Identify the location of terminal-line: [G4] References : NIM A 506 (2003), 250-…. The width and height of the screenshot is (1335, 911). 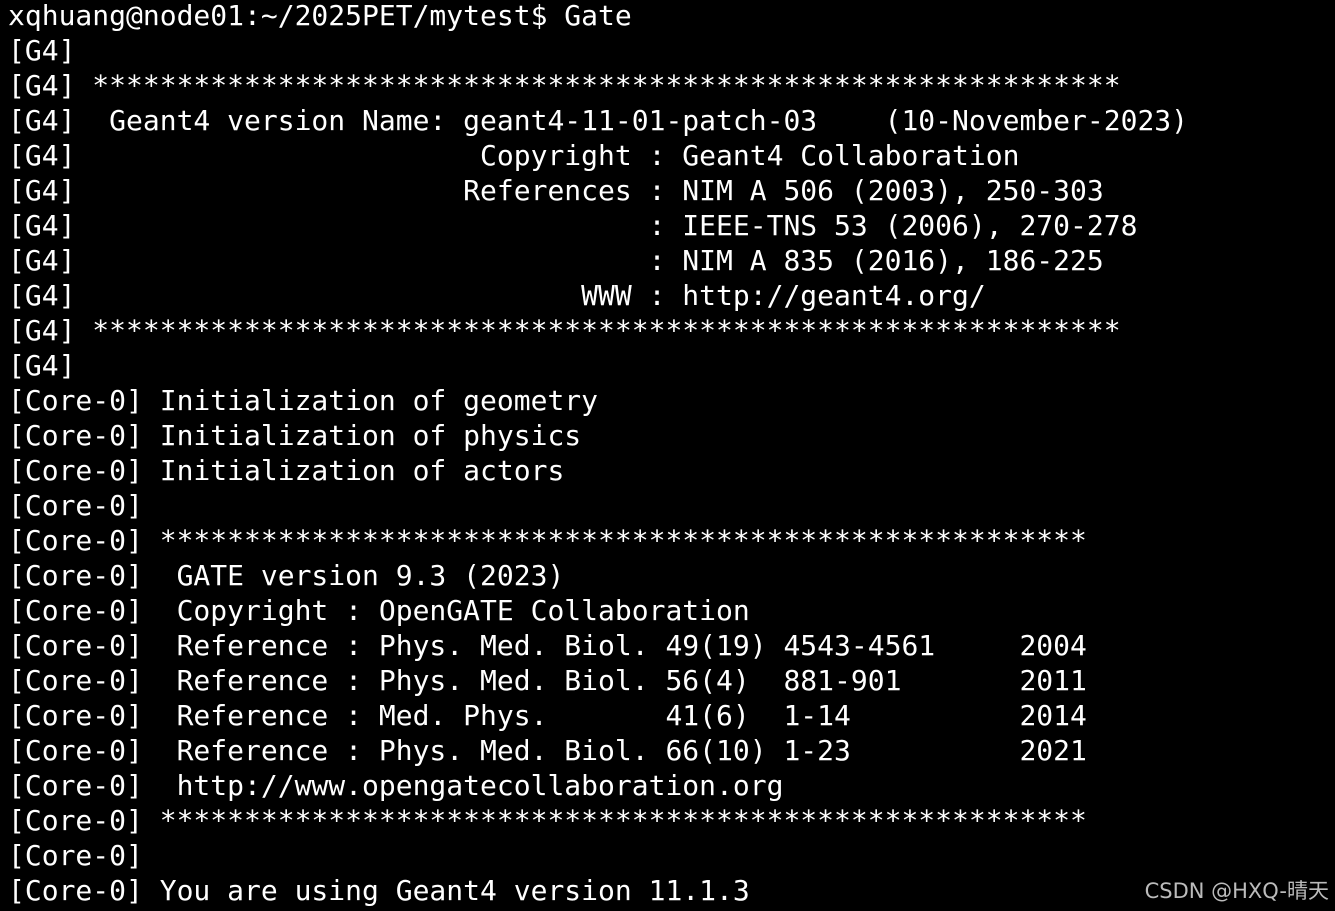
(556, 190).